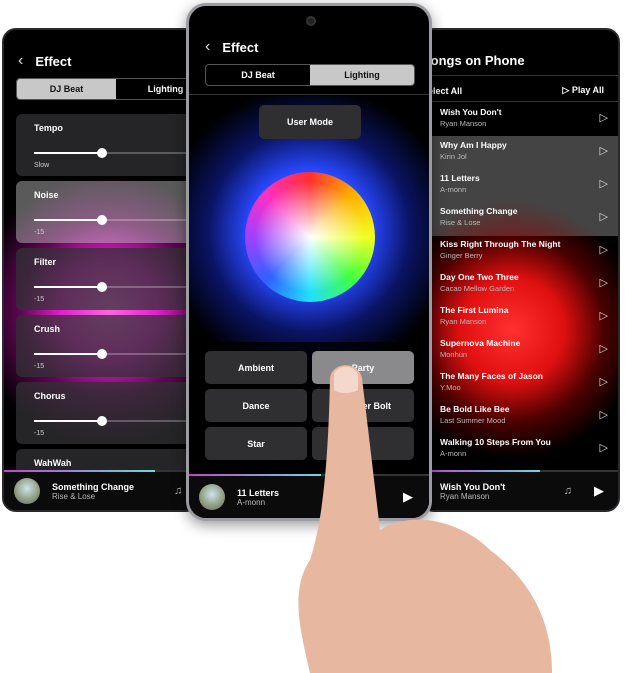 This screenshot has height=673, width=625. Describe the element at coordinates (363, 367) in the screenshot. I see `mode-button: Party` at that location.